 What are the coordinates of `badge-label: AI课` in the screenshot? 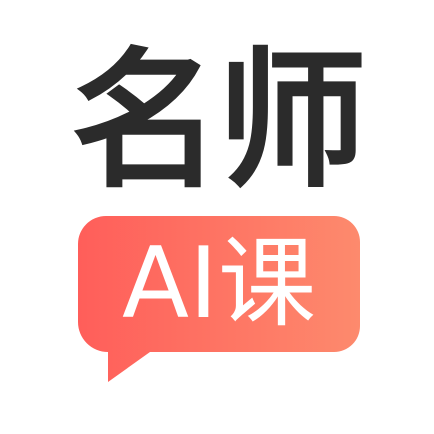 It's located at (219, 284).